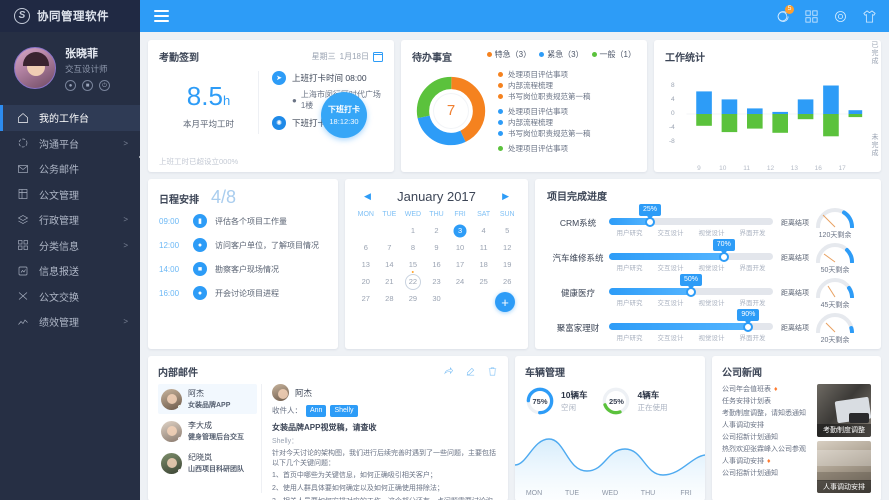  Describe the element at coordinates (484, 264) in the screenshot. I see `calendar-day: 18` at that location.